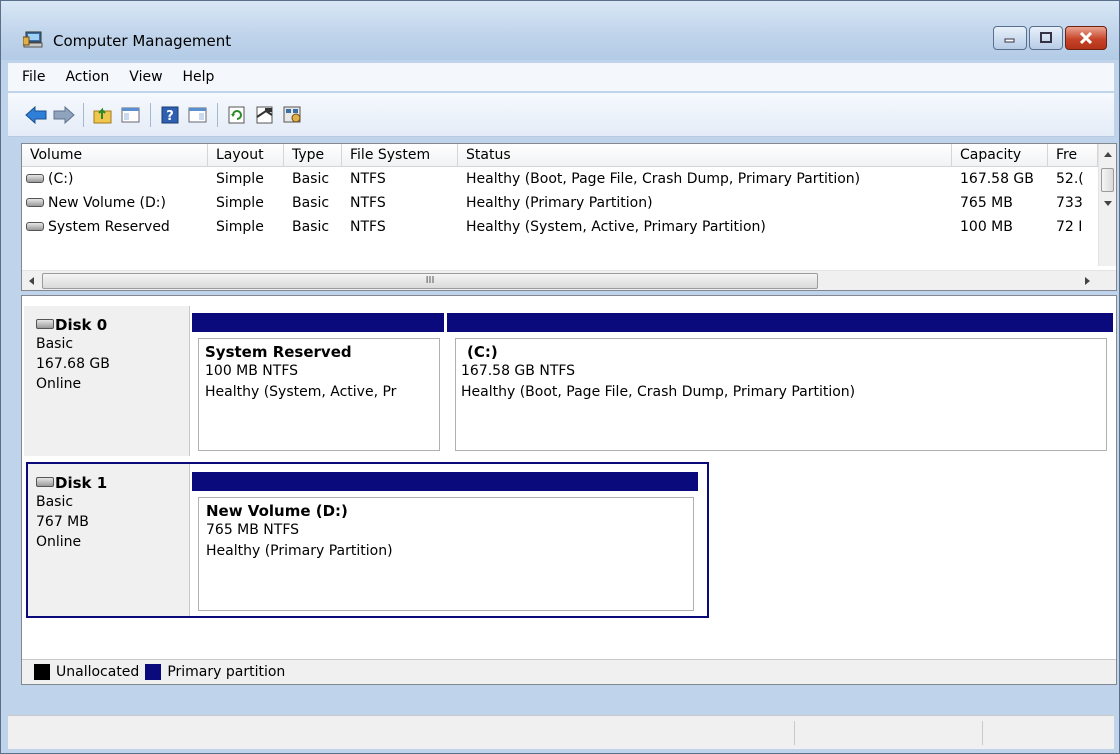 The height and width of the screenshot is (754, 1120). What do you see at coordinates (252, 371) in the screenshot?
I see `partition-size: 100 MB NTFS` at bounding box center [252, 371].